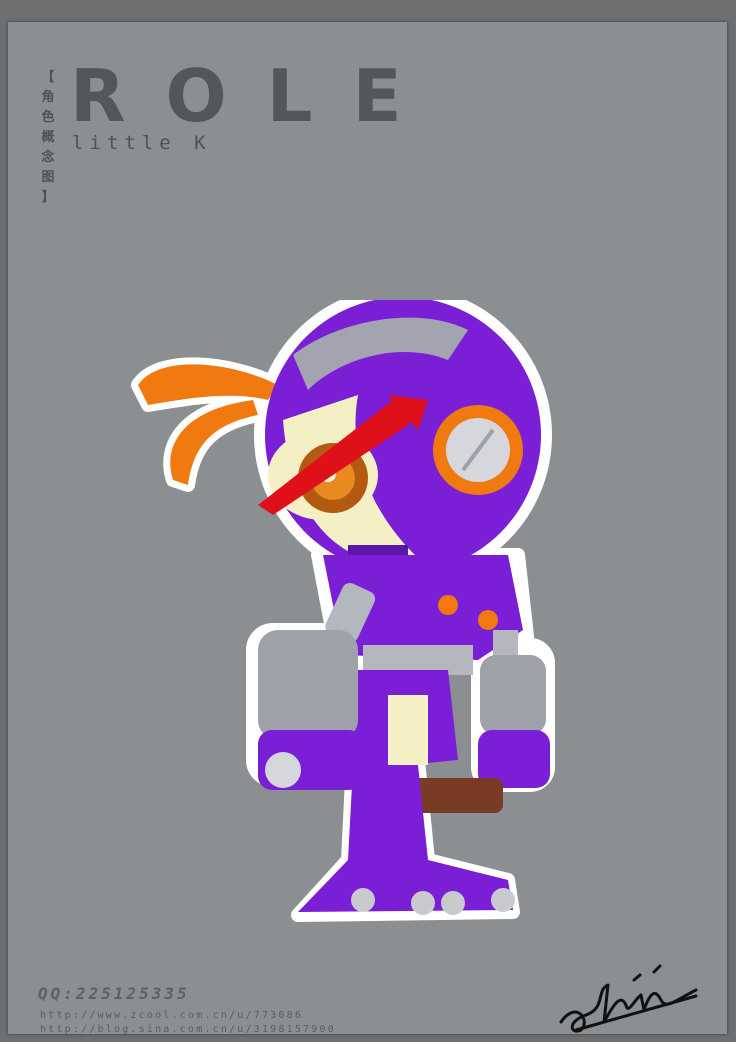  I want to click on caption-bracket-close: 】, so click(48, 197).